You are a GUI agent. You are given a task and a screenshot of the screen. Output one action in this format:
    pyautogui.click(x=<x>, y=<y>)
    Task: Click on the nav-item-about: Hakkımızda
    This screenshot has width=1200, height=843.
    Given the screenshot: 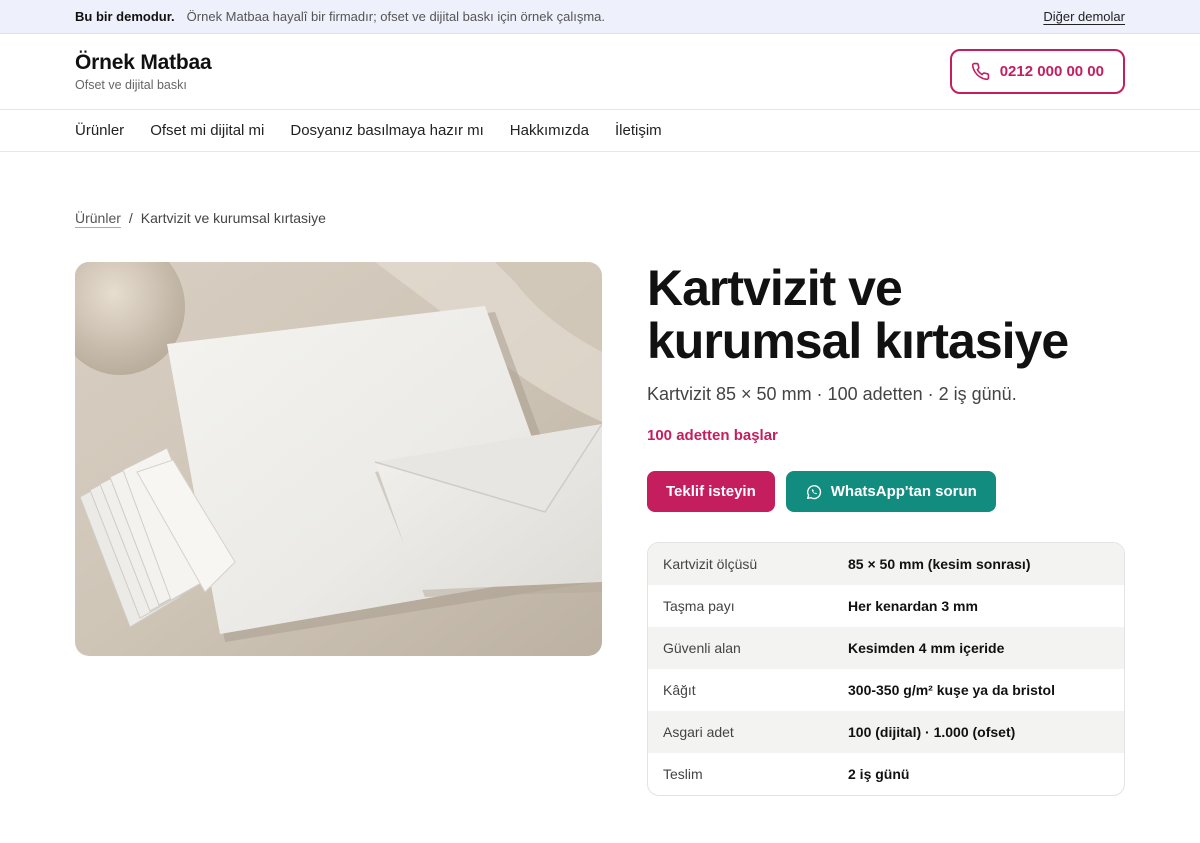 What is the action you would take?
    pyautogui.click(x=549, y=130)
    